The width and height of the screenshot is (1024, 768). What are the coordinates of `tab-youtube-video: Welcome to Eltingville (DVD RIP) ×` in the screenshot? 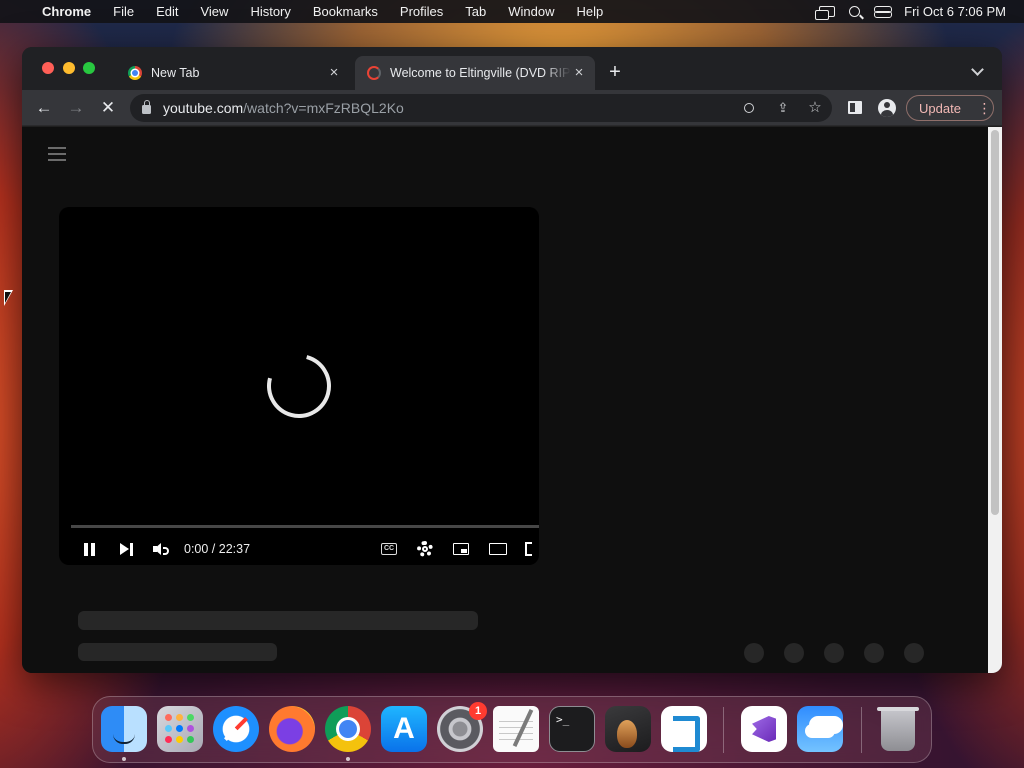 It's located at (475, 73).